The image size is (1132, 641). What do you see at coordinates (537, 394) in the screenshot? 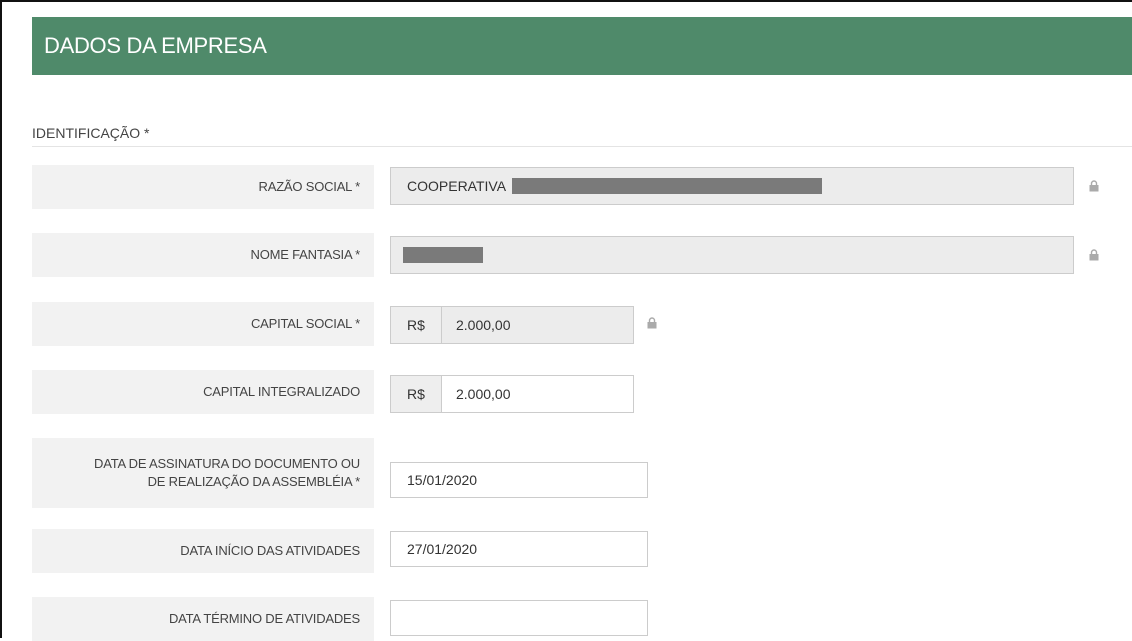
I see `capital-integralizado-input: 2.000,00` at bounding box center [537, 394].